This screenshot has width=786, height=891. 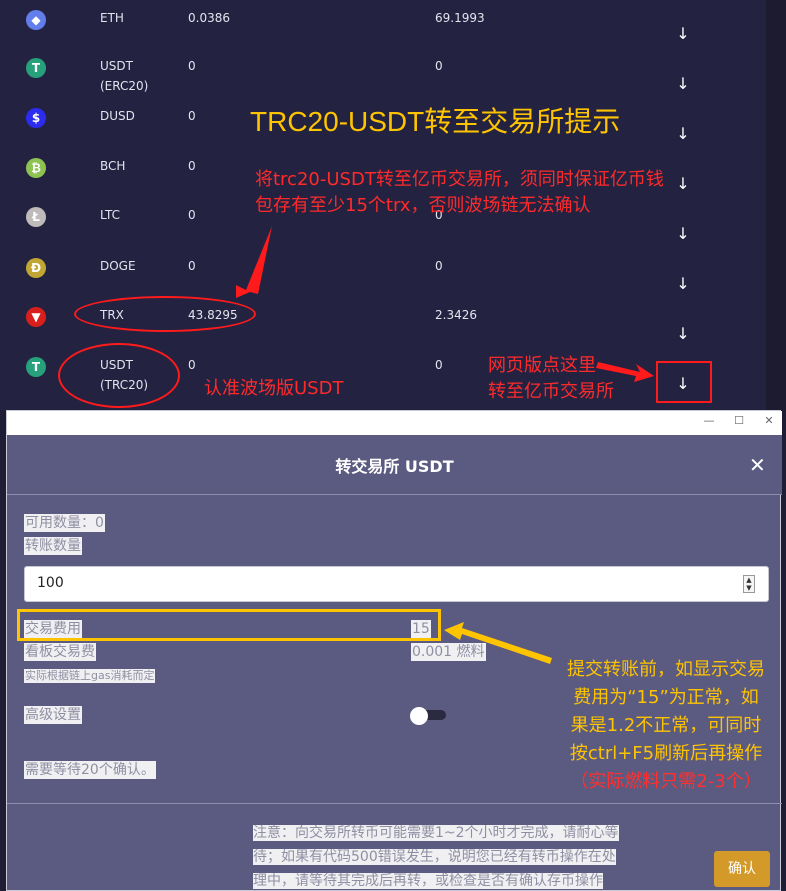 I want to click on modal-header: 转交易所 USDT, so click(x=394, y=465).